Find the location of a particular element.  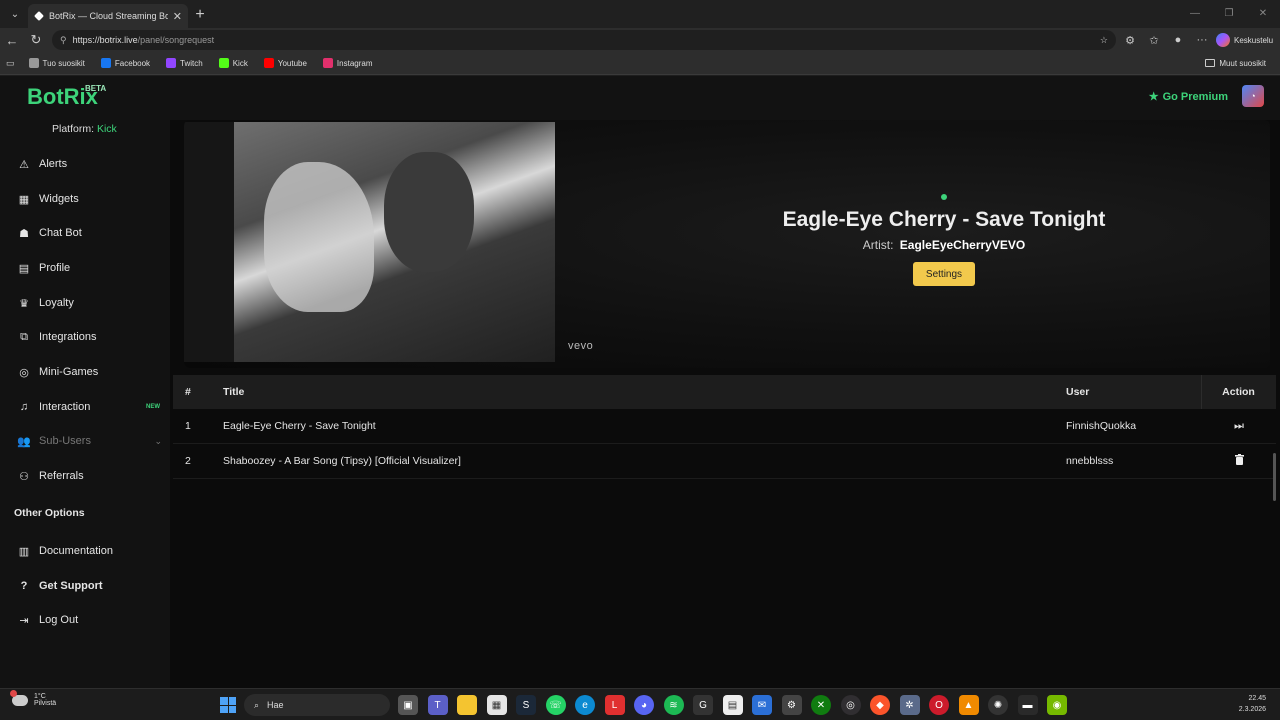

settings-app-icon: ⚙ is located at coordinates (791, 705).